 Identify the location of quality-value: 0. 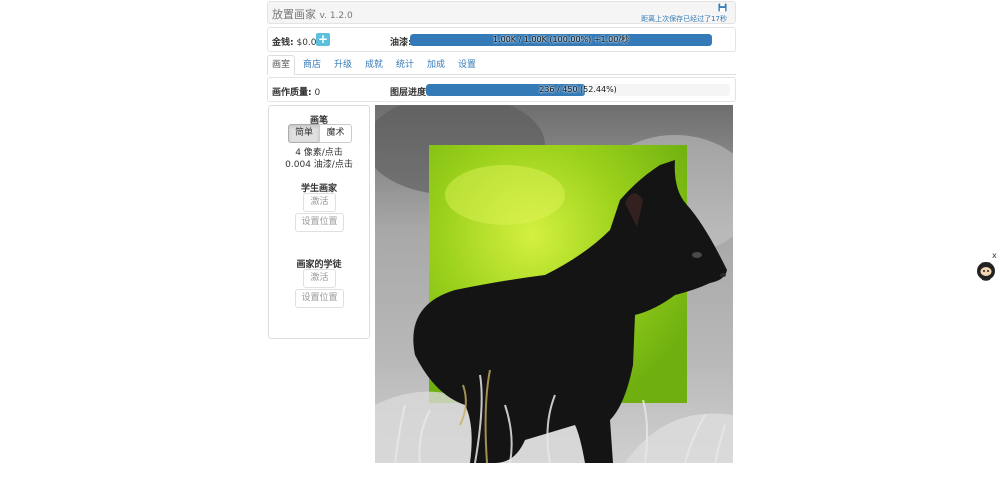
(317, 93).